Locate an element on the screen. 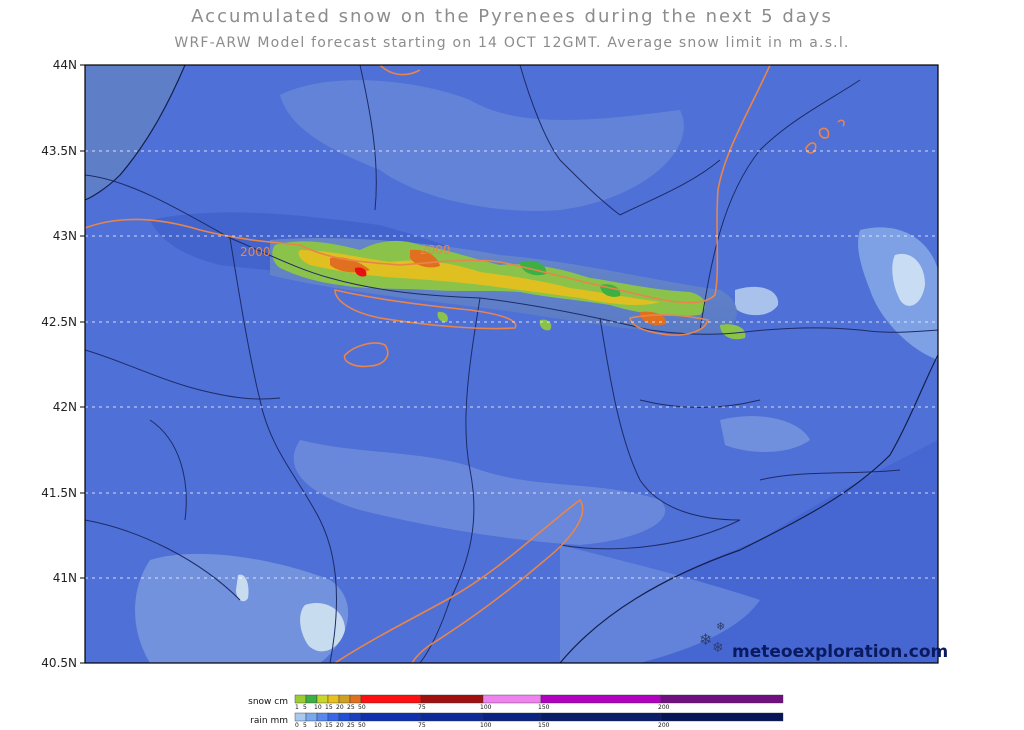  lat-label: 41.5N is located at coordinates (59, 493).